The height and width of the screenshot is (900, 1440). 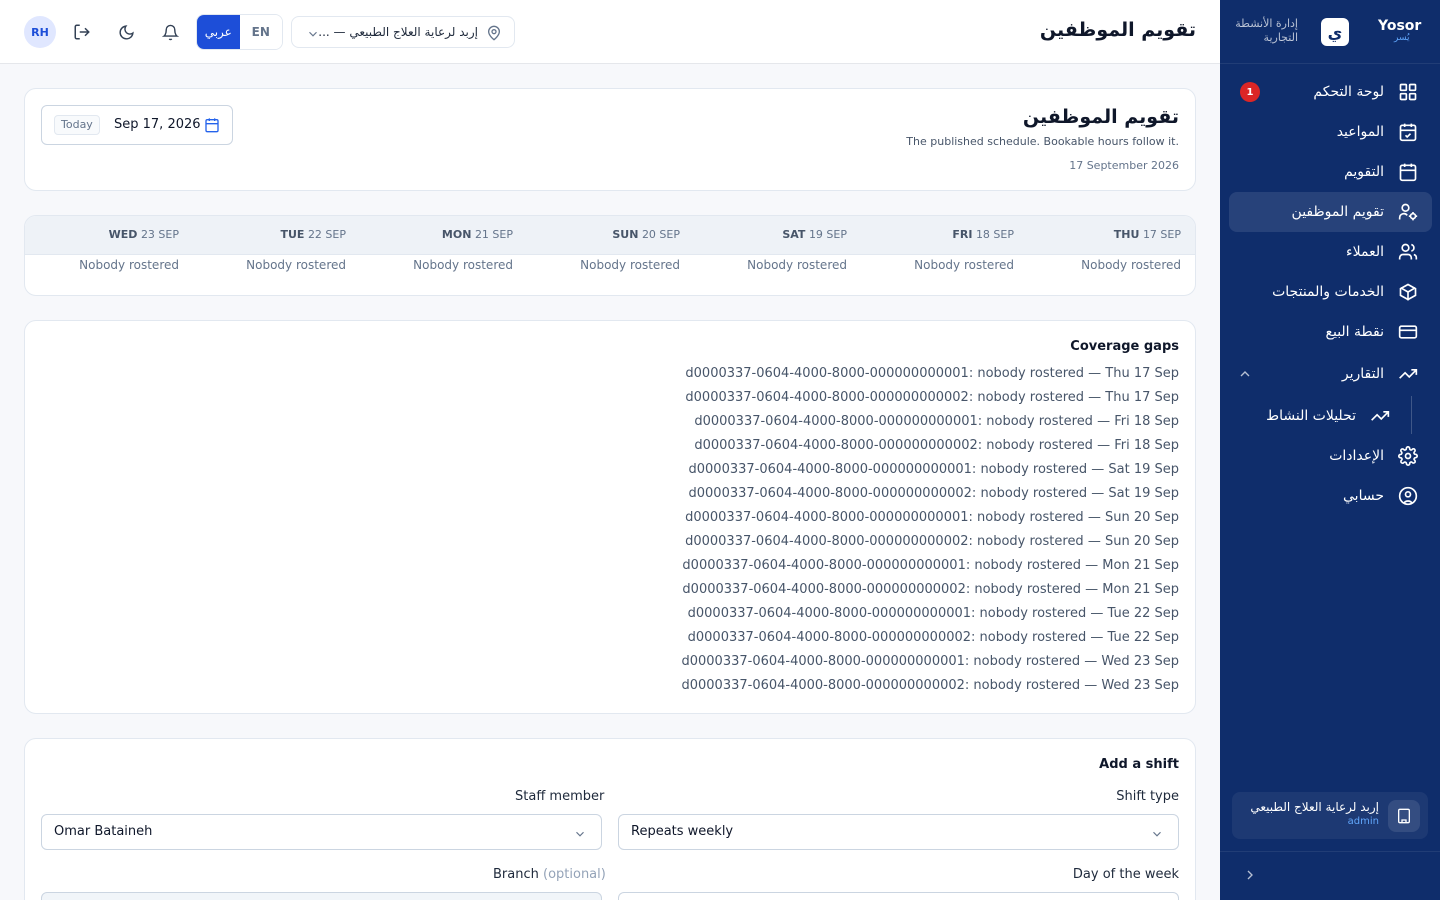 I want to click on sidebar-item-customers: العملاء, so click(x=1330, y=252).